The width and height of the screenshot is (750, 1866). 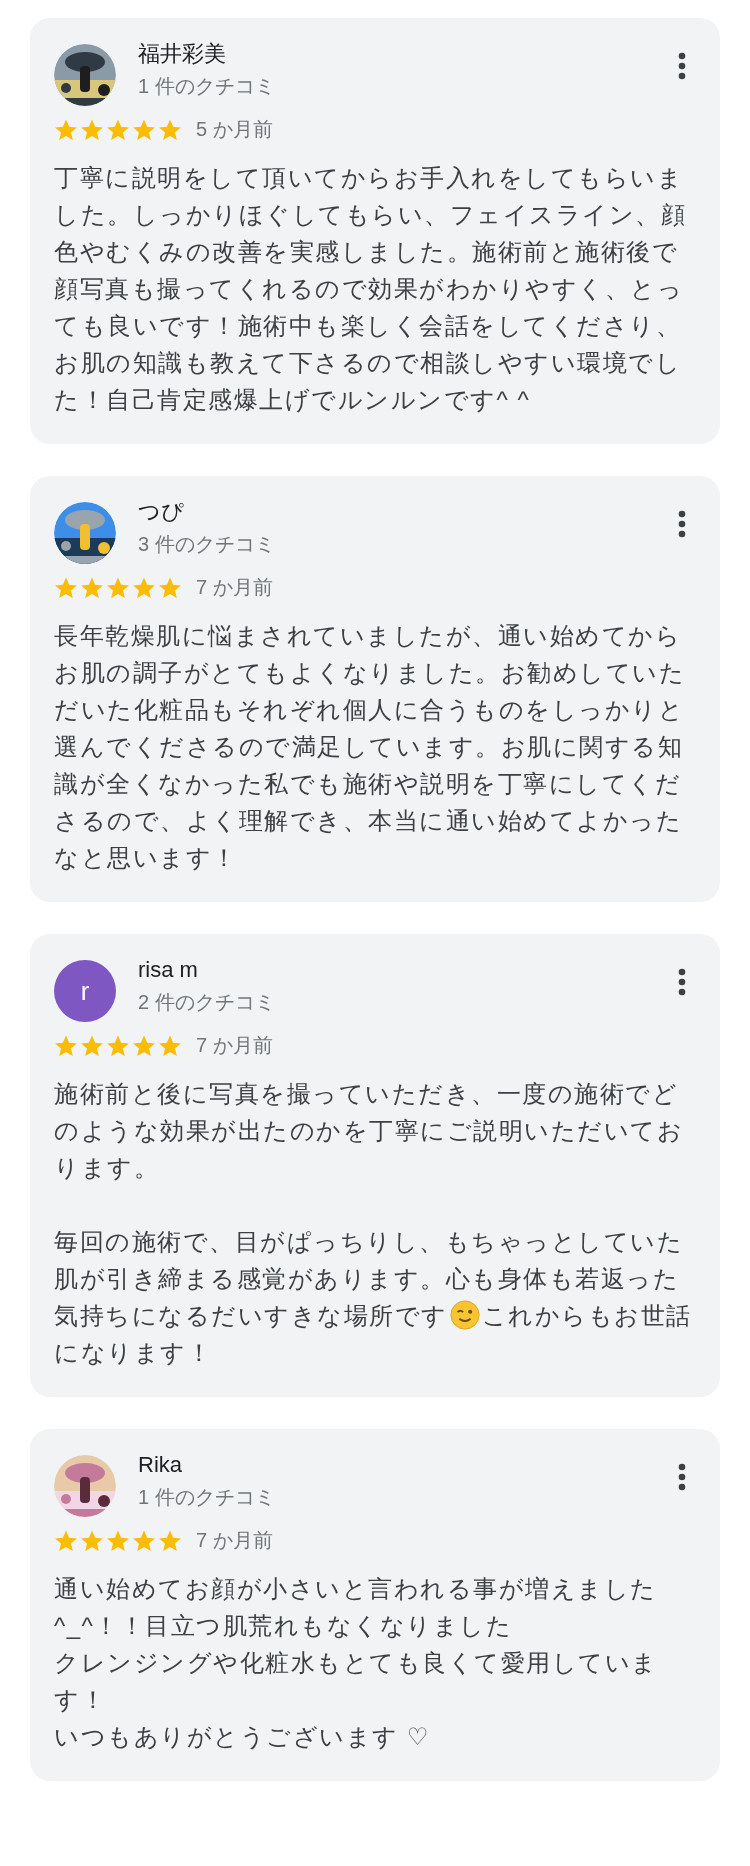 I want to click on review-count: 2 件のクチコミ, so click(x=206, y=1002).